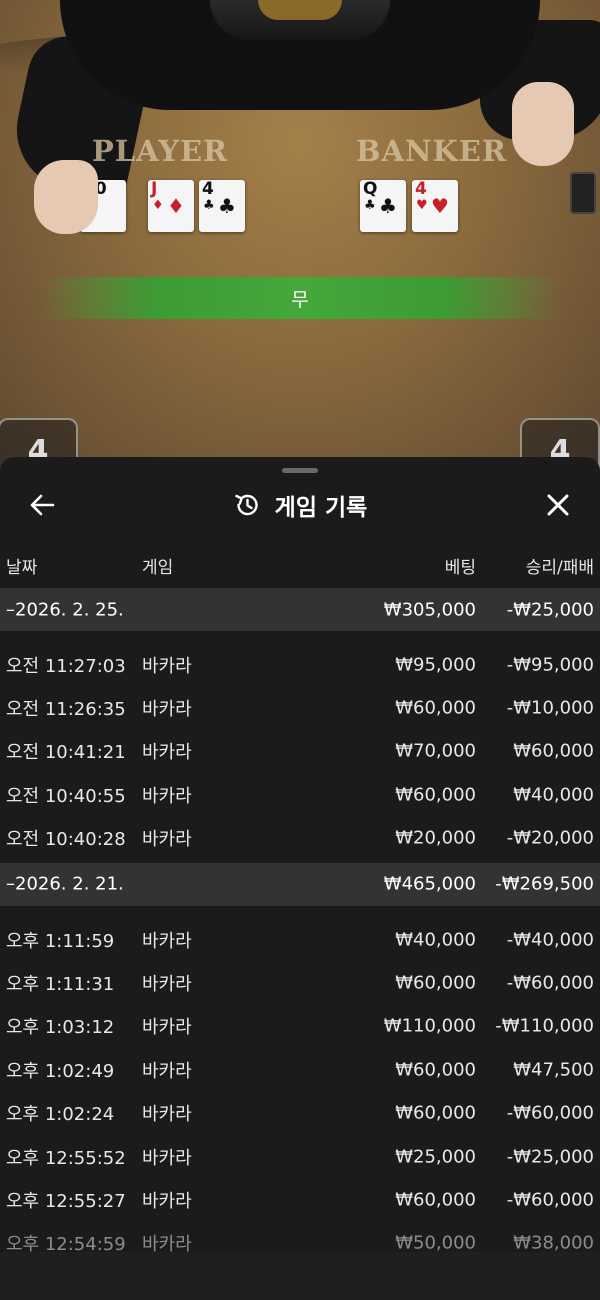 Image resolution: width=600 pixels, height=1300 pixels. I want to click on close-icon, so click(558, 505).